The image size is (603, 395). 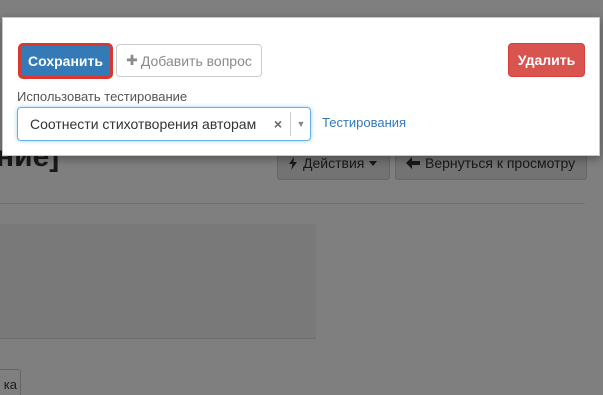 What do you see at coordinates (301, 124) in the screenshot?
I see `chevron-down-icon: ▼` at bounding box center [301, 124].